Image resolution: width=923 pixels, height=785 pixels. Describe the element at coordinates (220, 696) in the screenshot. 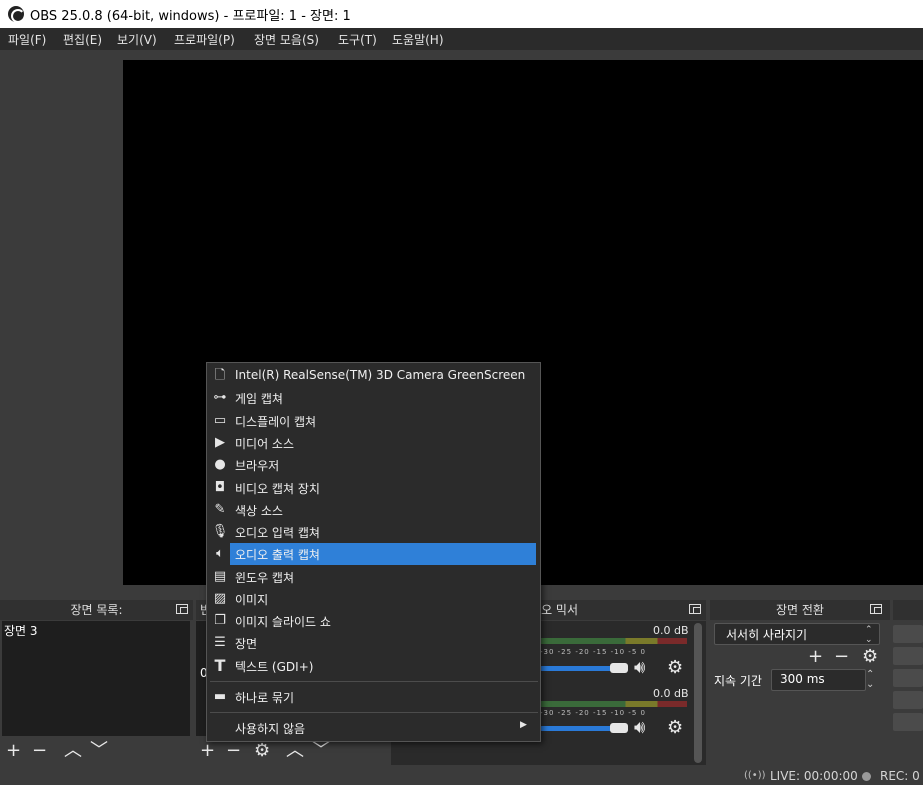

I see `folder-icon: ▬` at that location.